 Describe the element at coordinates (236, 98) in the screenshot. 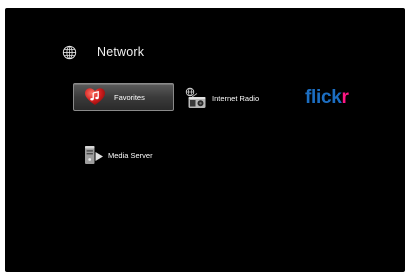

I see `menu-item-label: Internet Radio` at that location.